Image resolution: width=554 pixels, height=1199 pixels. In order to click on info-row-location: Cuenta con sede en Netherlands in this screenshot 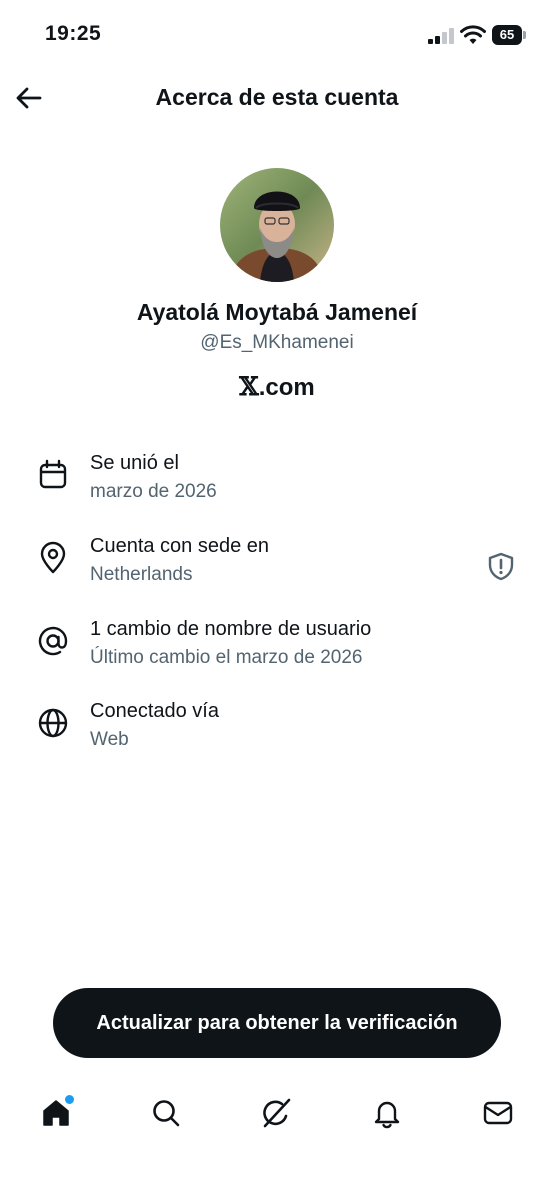, I will do `click(277, 570)`.